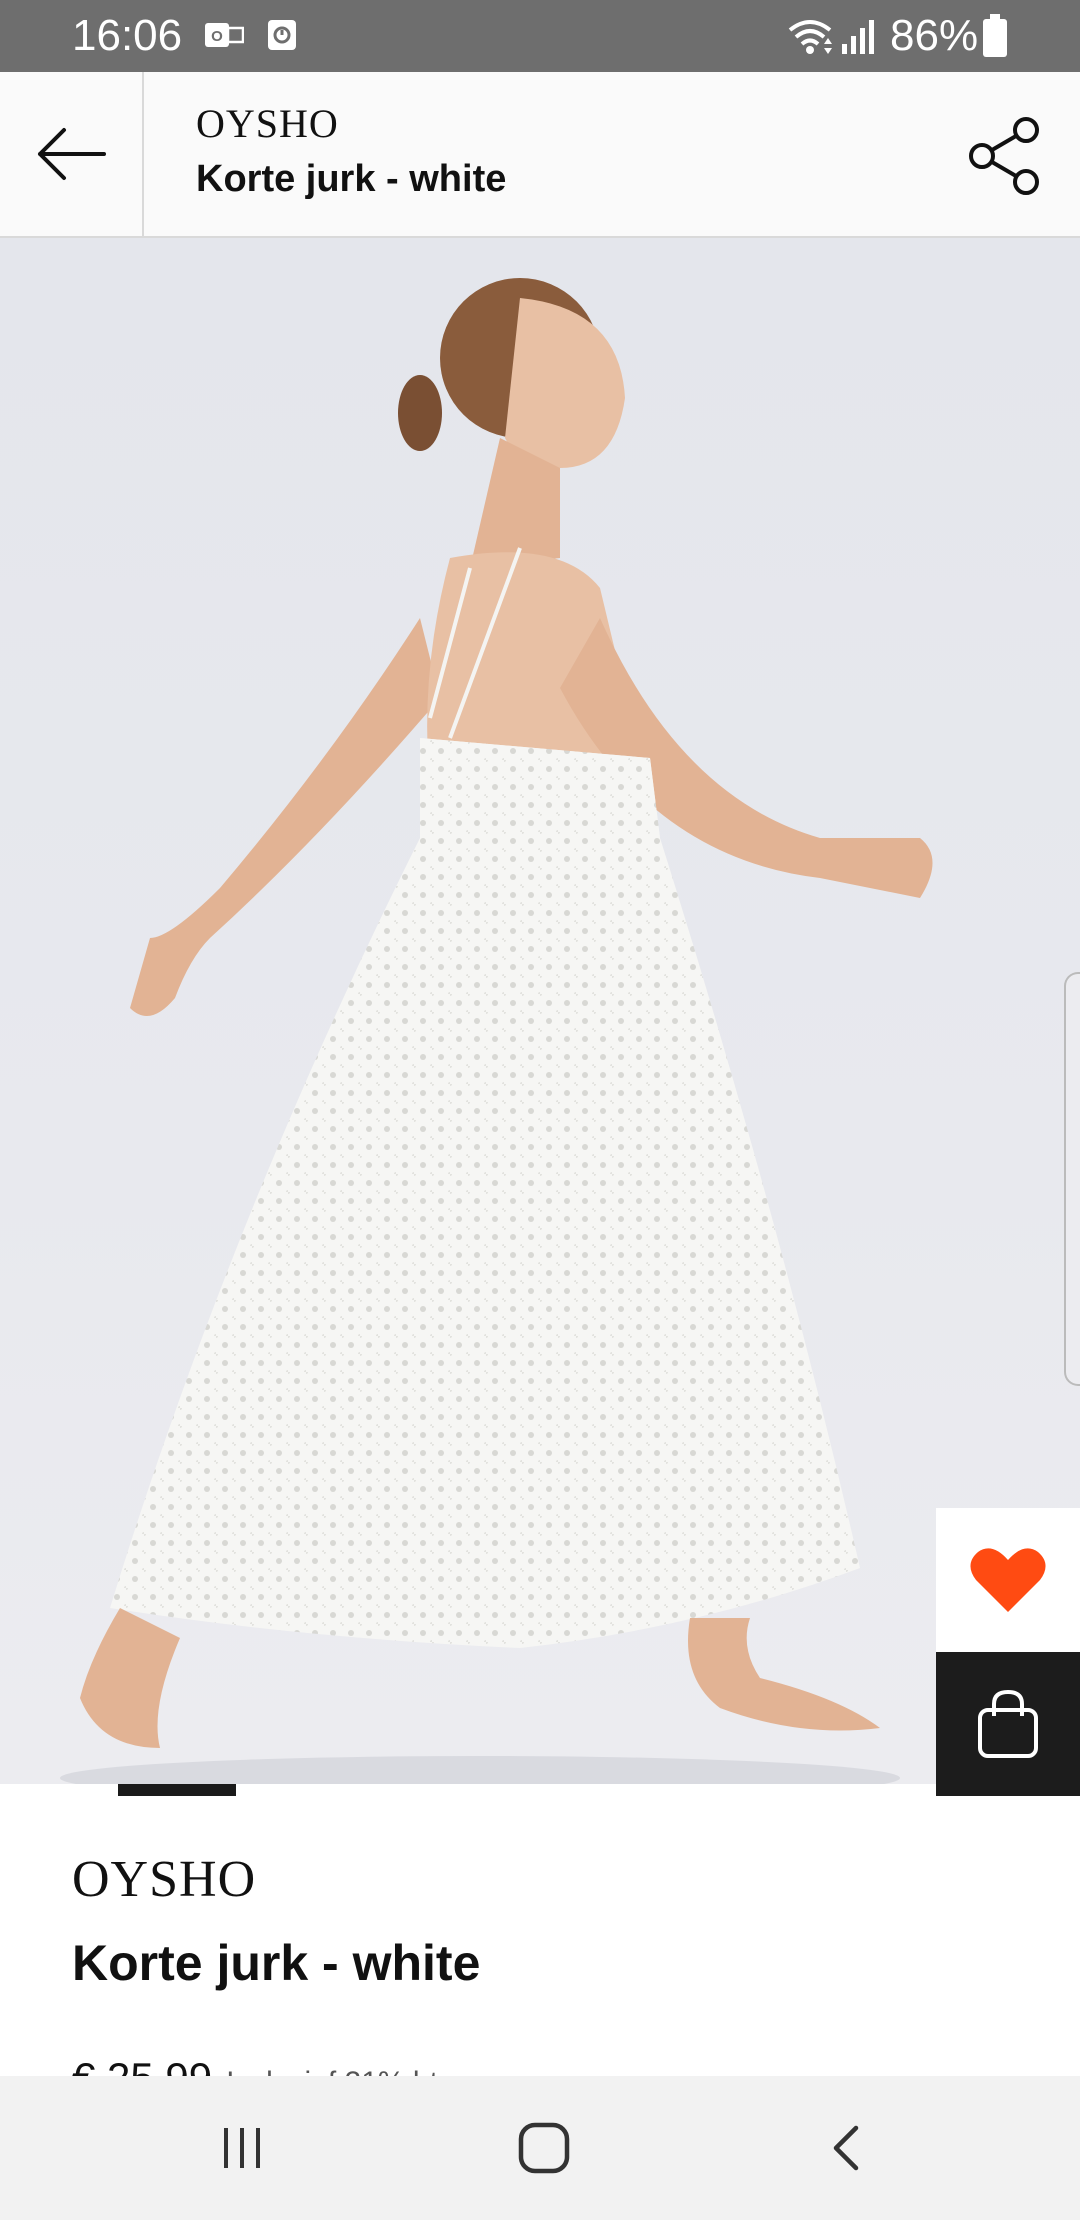 Image resolution: width=1080 pixels, height=2220 pixels. What do you see at coordinates (177, 1790) in the screenshot?
I see `gallery-indicator-active` at bounding box center [177, 1790].